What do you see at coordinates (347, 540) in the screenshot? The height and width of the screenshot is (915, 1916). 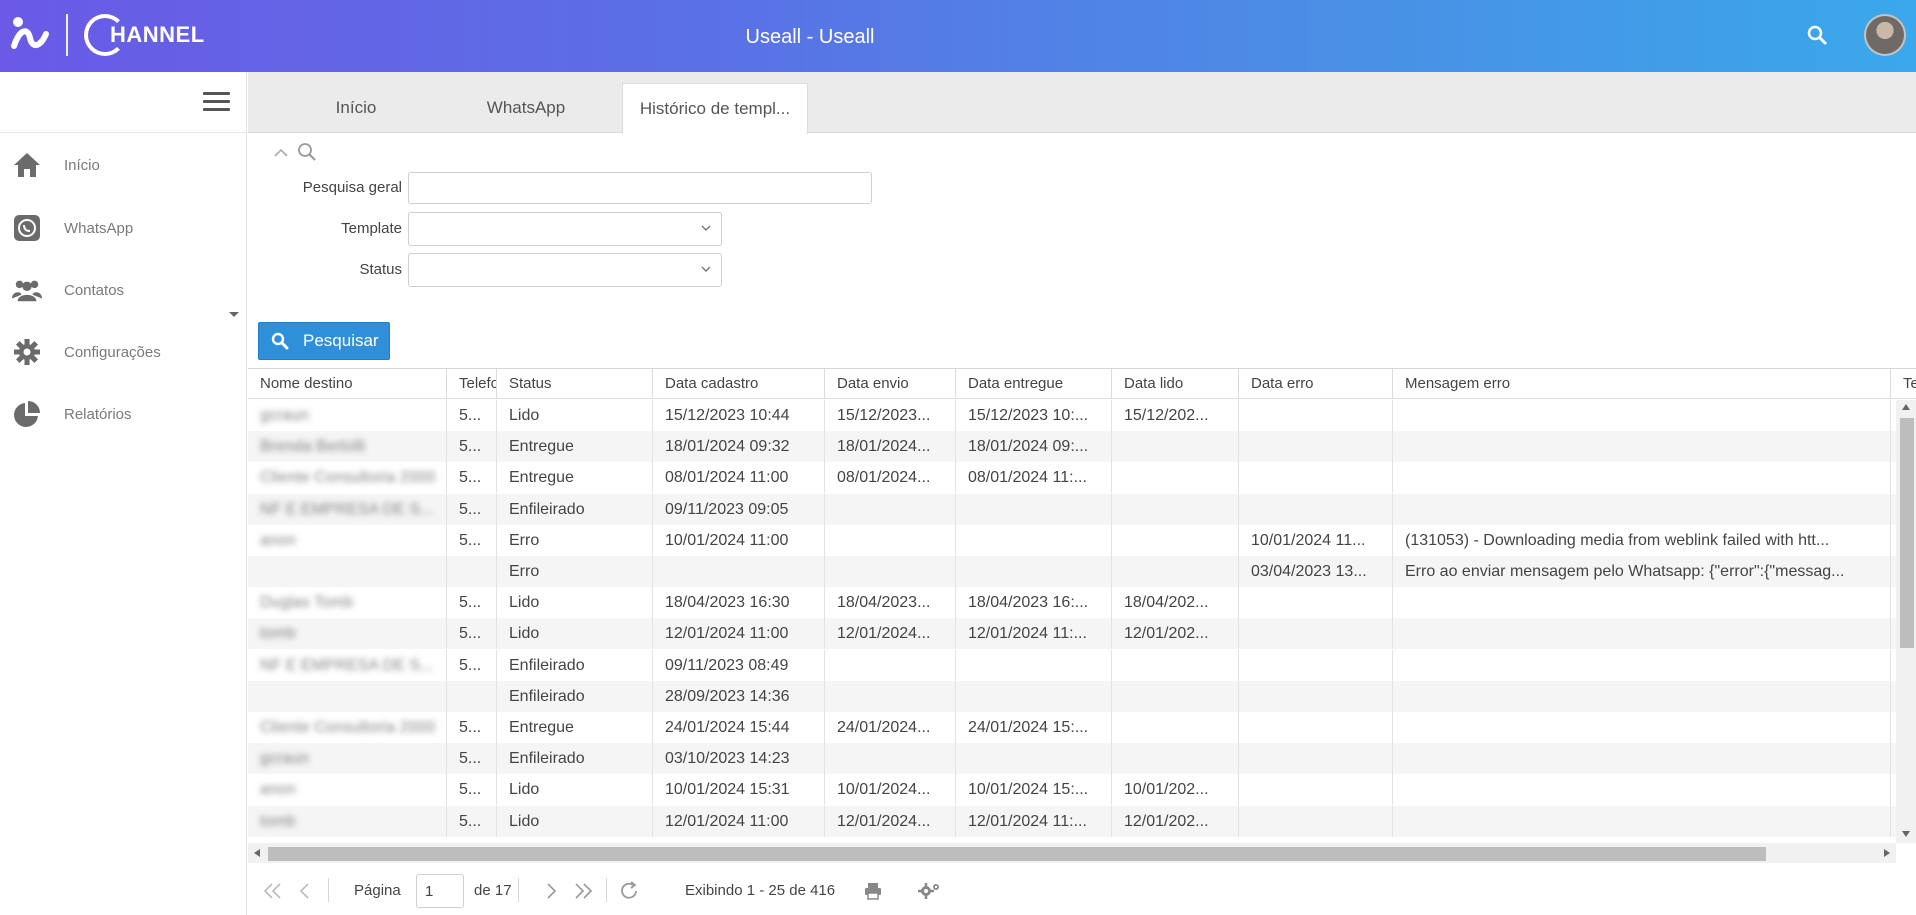 I see `table-cell: anon` at bounding box center [347, 540].